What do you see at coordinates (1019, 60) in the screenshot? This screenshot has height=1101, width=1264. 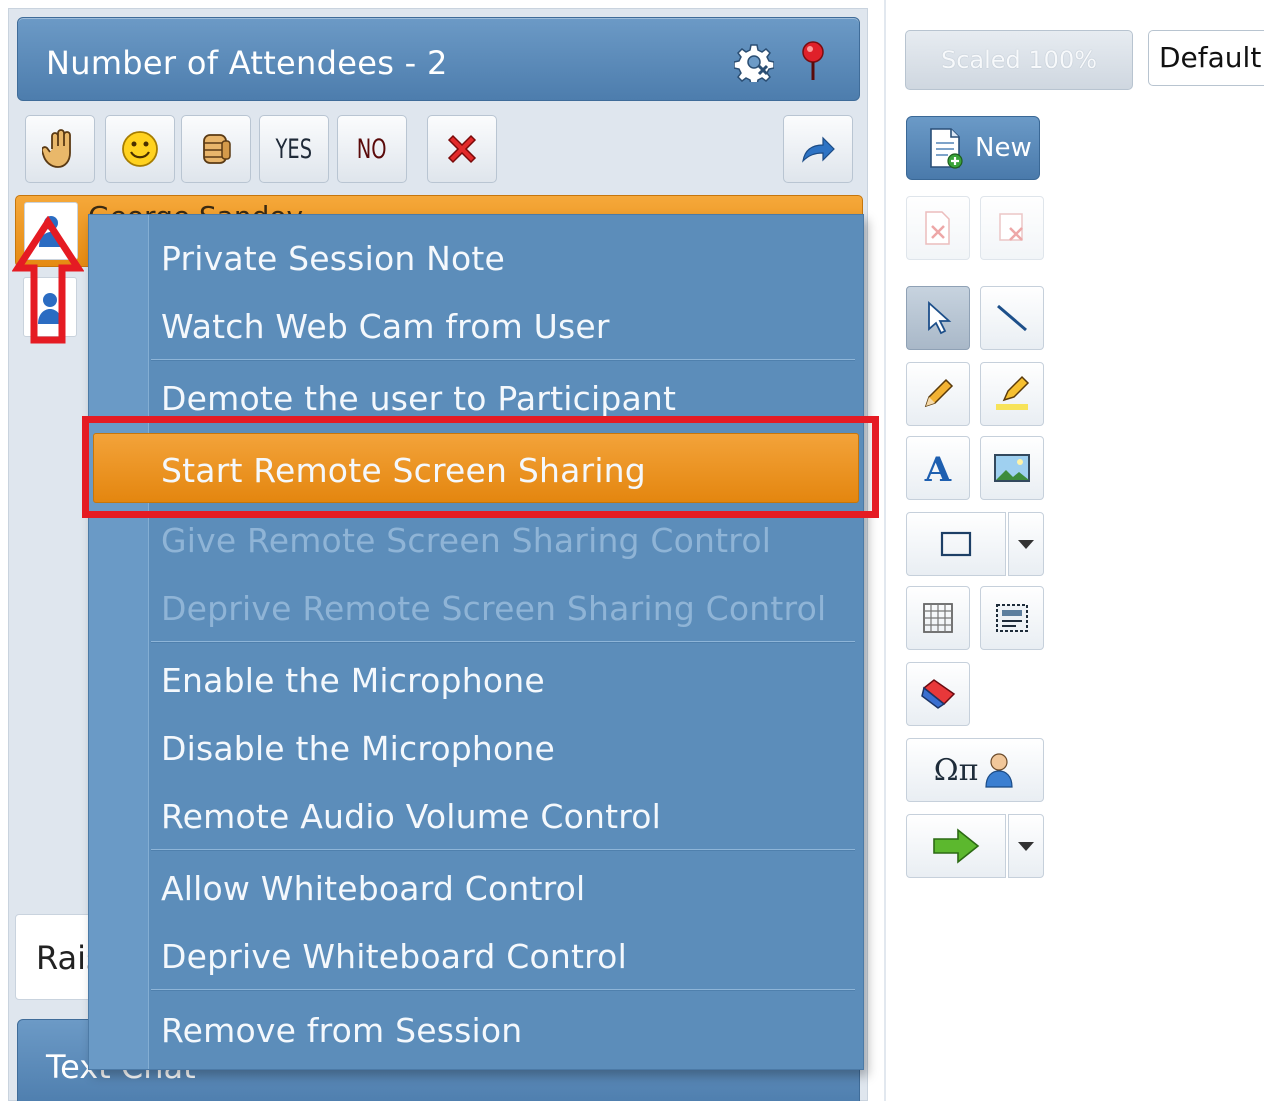 I see `zoom-scale-button: Scaled 100%` at bounding box center [1019, 60].